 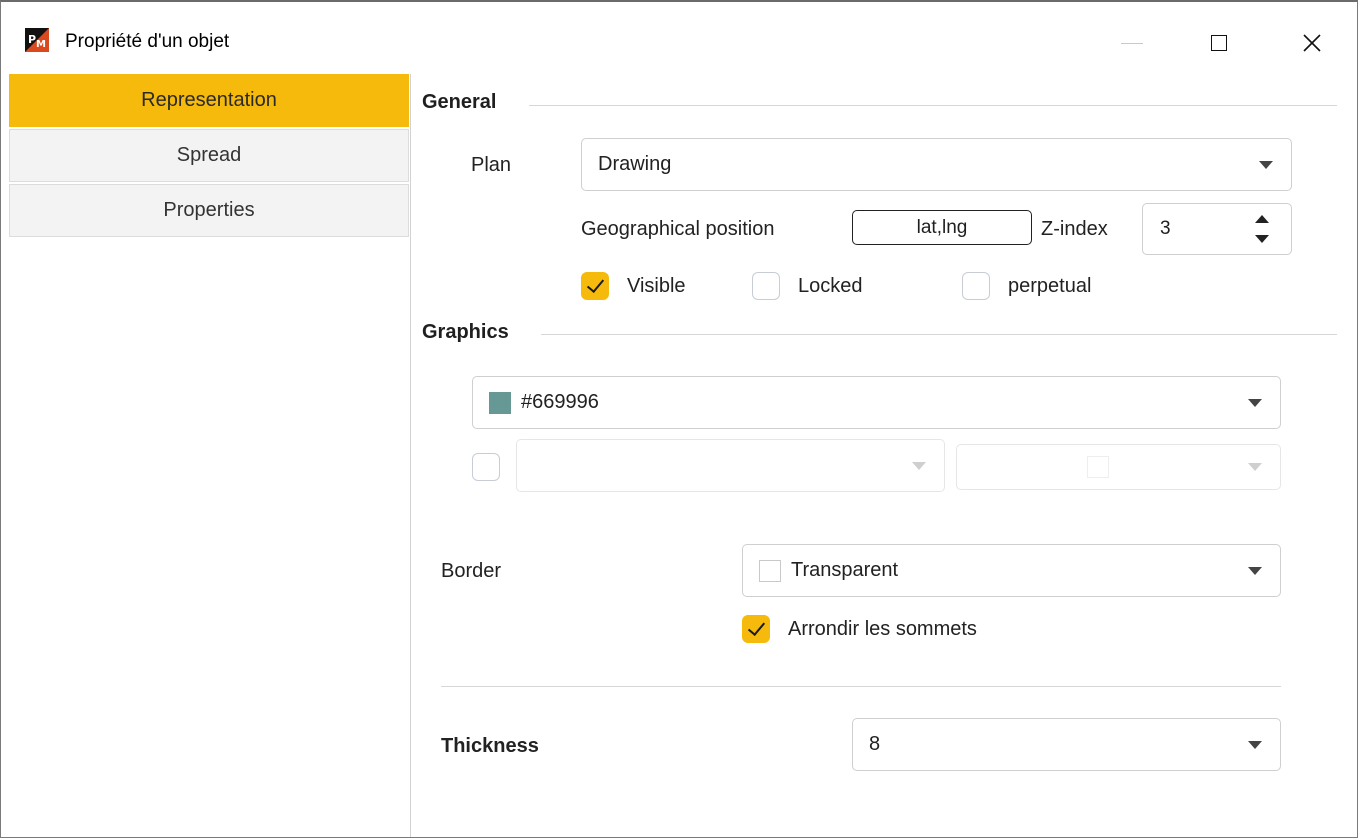 I want to click on geographical-position-button: lat,lng, so click(x=942, y=227).